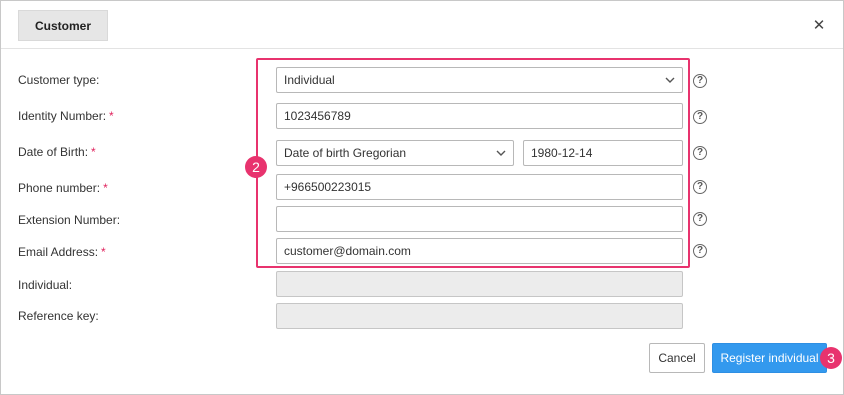 The width and height of the screenshot is (844, 395). What do you see at coordinates (63, 25) in the screenshot?
I see `tab-customer: Customer` at bounding box center [63, 25].